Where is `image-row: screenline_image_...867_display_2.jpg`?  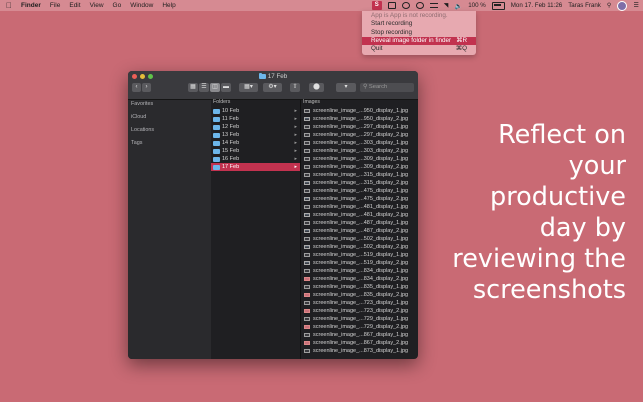
image-row: screenline_image_...867_display_2.jpg is located at coordinates (359, 343).